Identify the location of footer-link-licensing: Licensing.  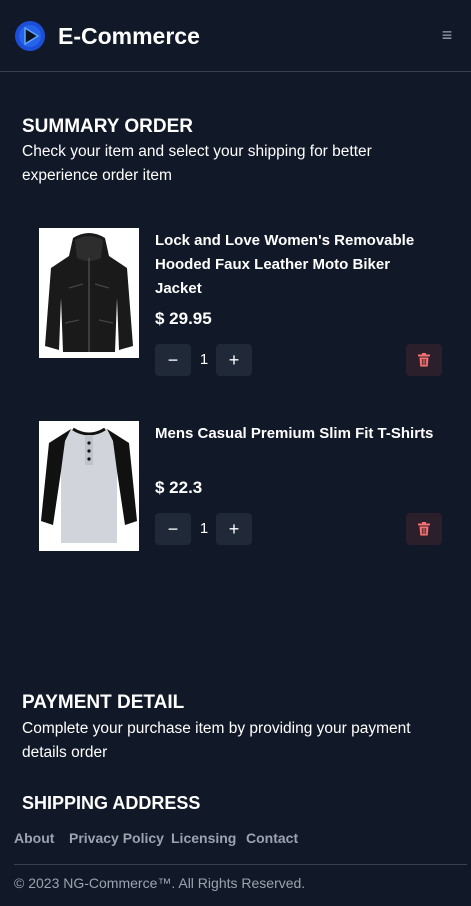
(203, 838).